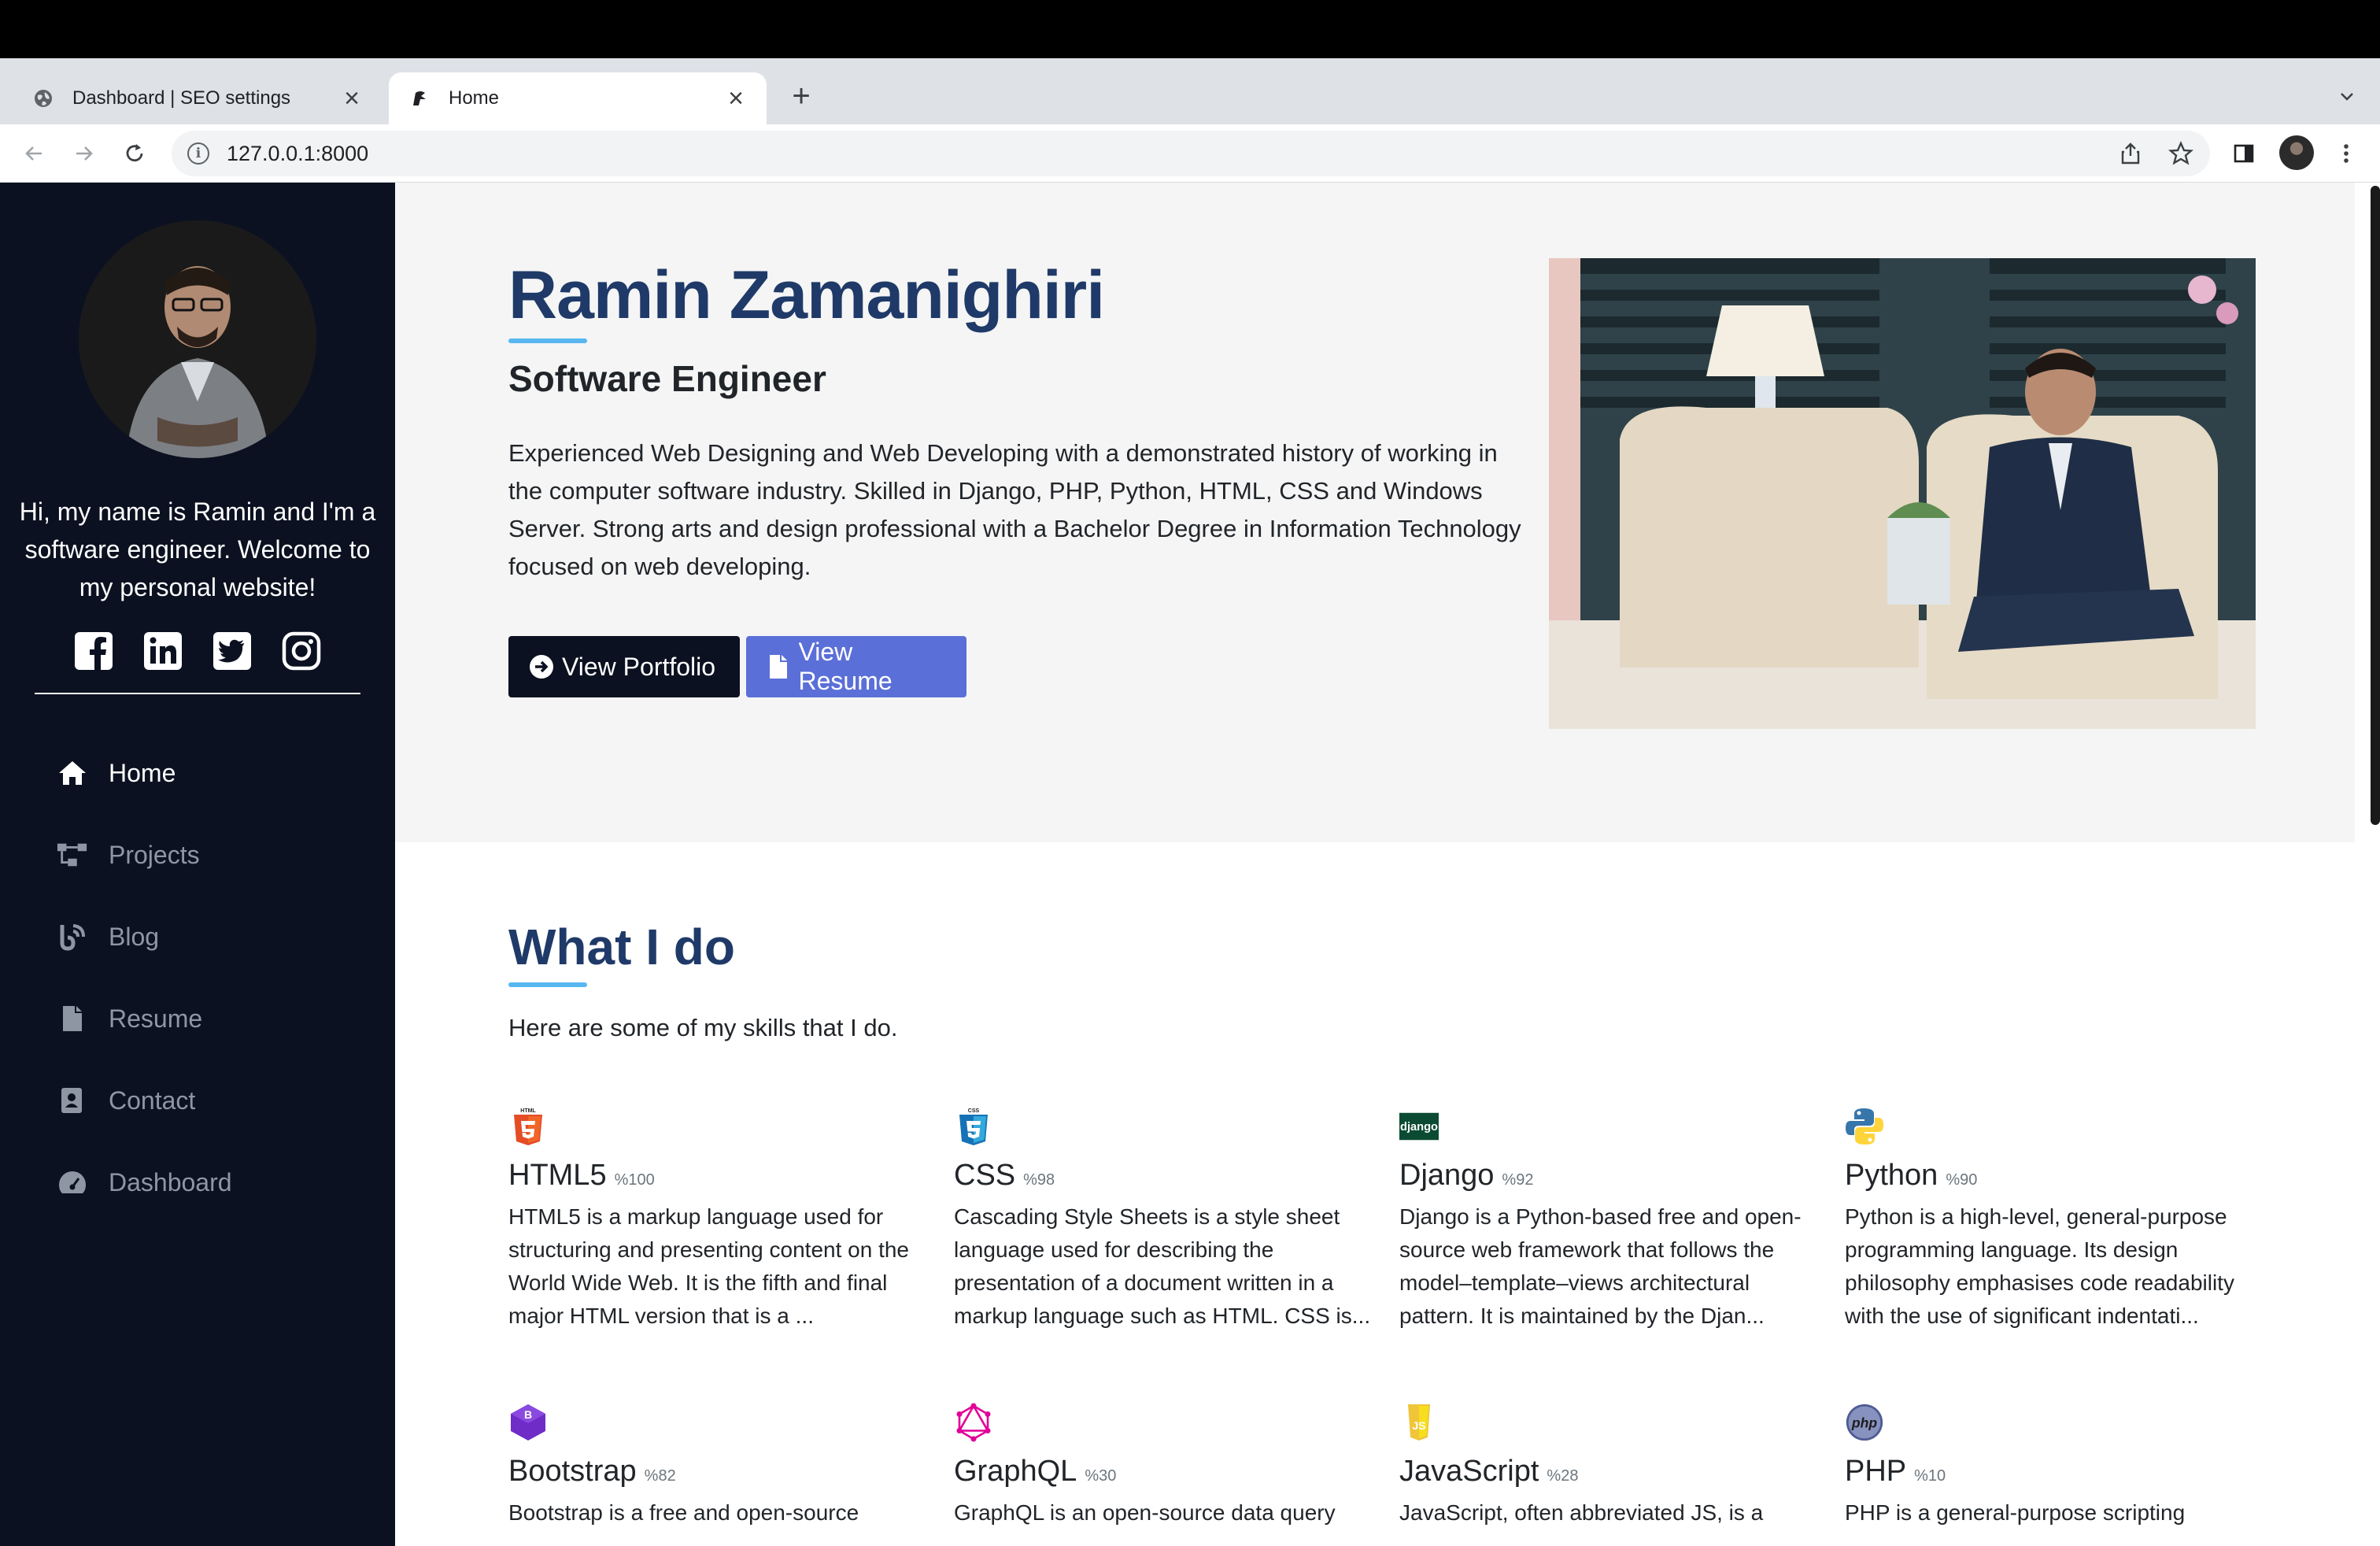 The width and height of the screenshot is (2380, 1546). What do you see at coordinates (2347, 96) in the screenshot?
I see `tab-search-chevron-icon` at bounding box center [2347, 96].